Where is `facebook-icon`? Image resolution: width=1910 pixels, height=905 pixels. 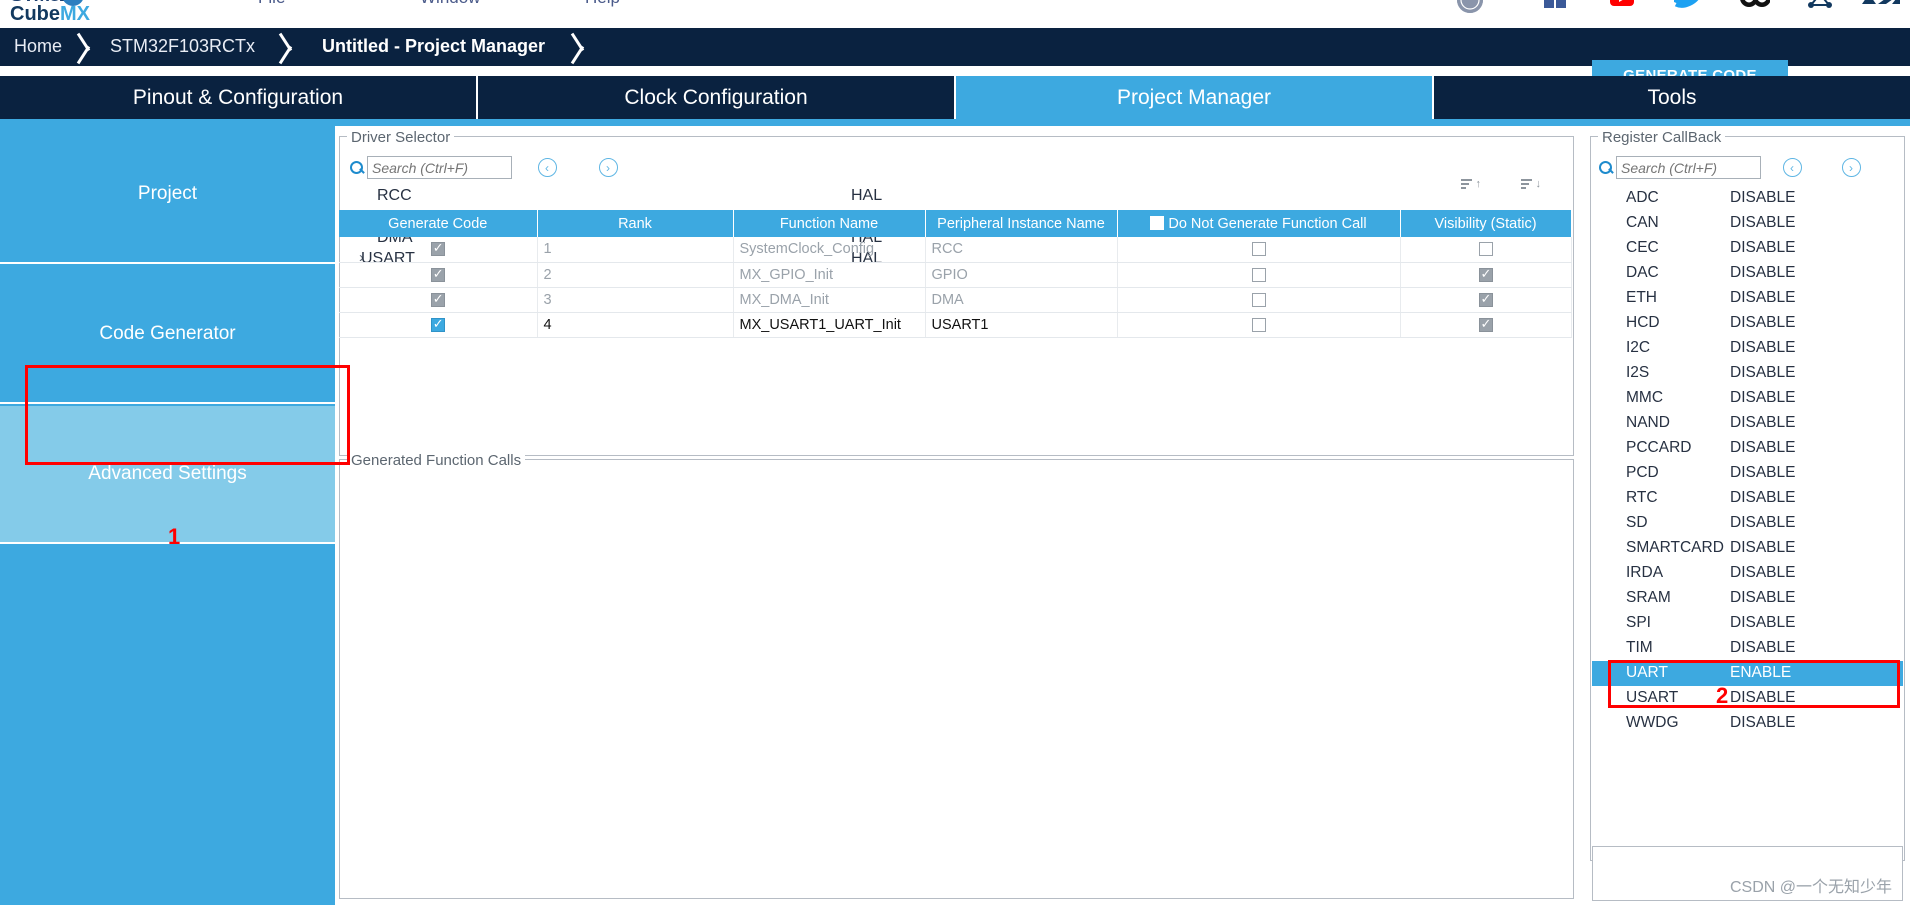
facebook-icon is located at coordinates (1555, 9).